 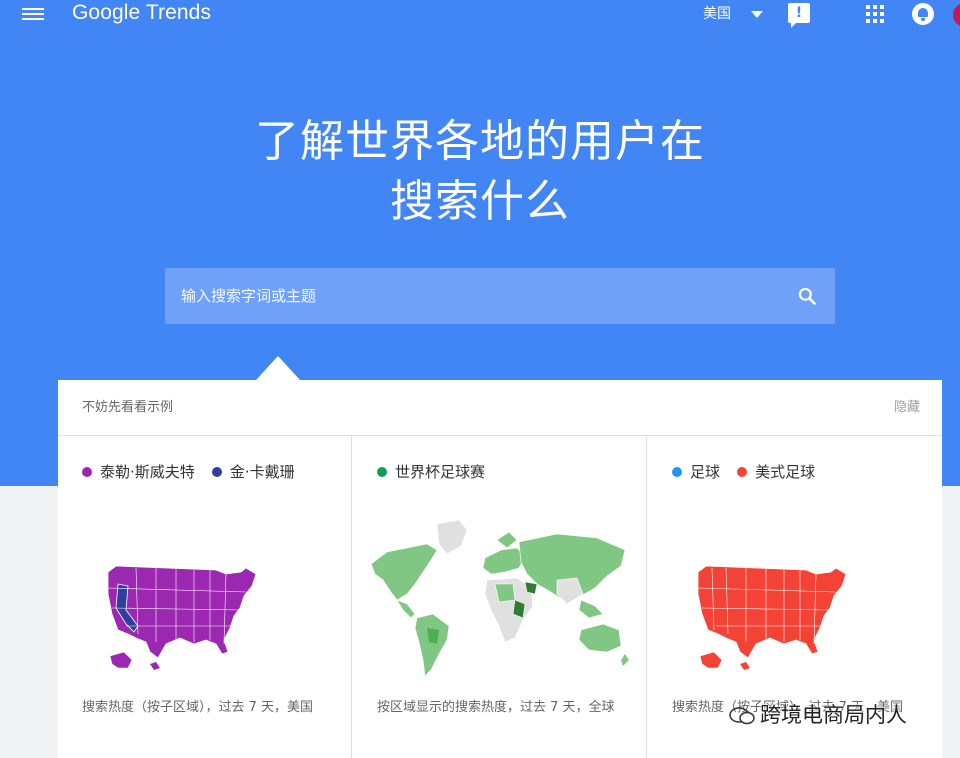 I want to click on menu-icon, so click(x=33, y=15).